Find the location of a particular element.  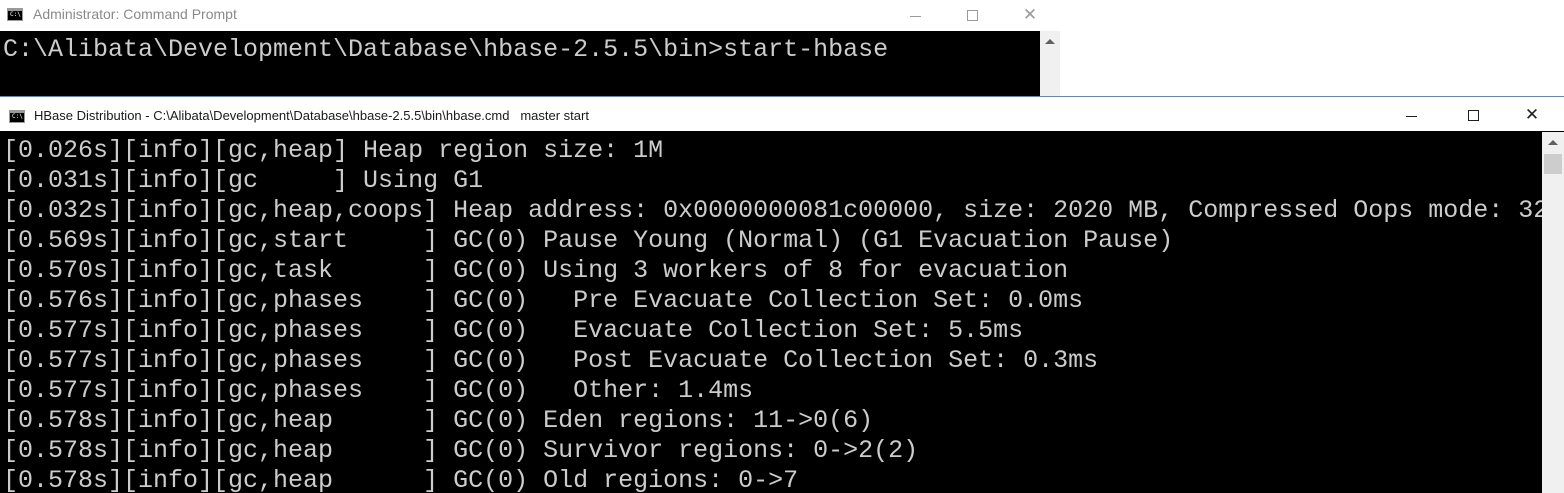

front-minimize-button is located at coordinates (1411, 115).